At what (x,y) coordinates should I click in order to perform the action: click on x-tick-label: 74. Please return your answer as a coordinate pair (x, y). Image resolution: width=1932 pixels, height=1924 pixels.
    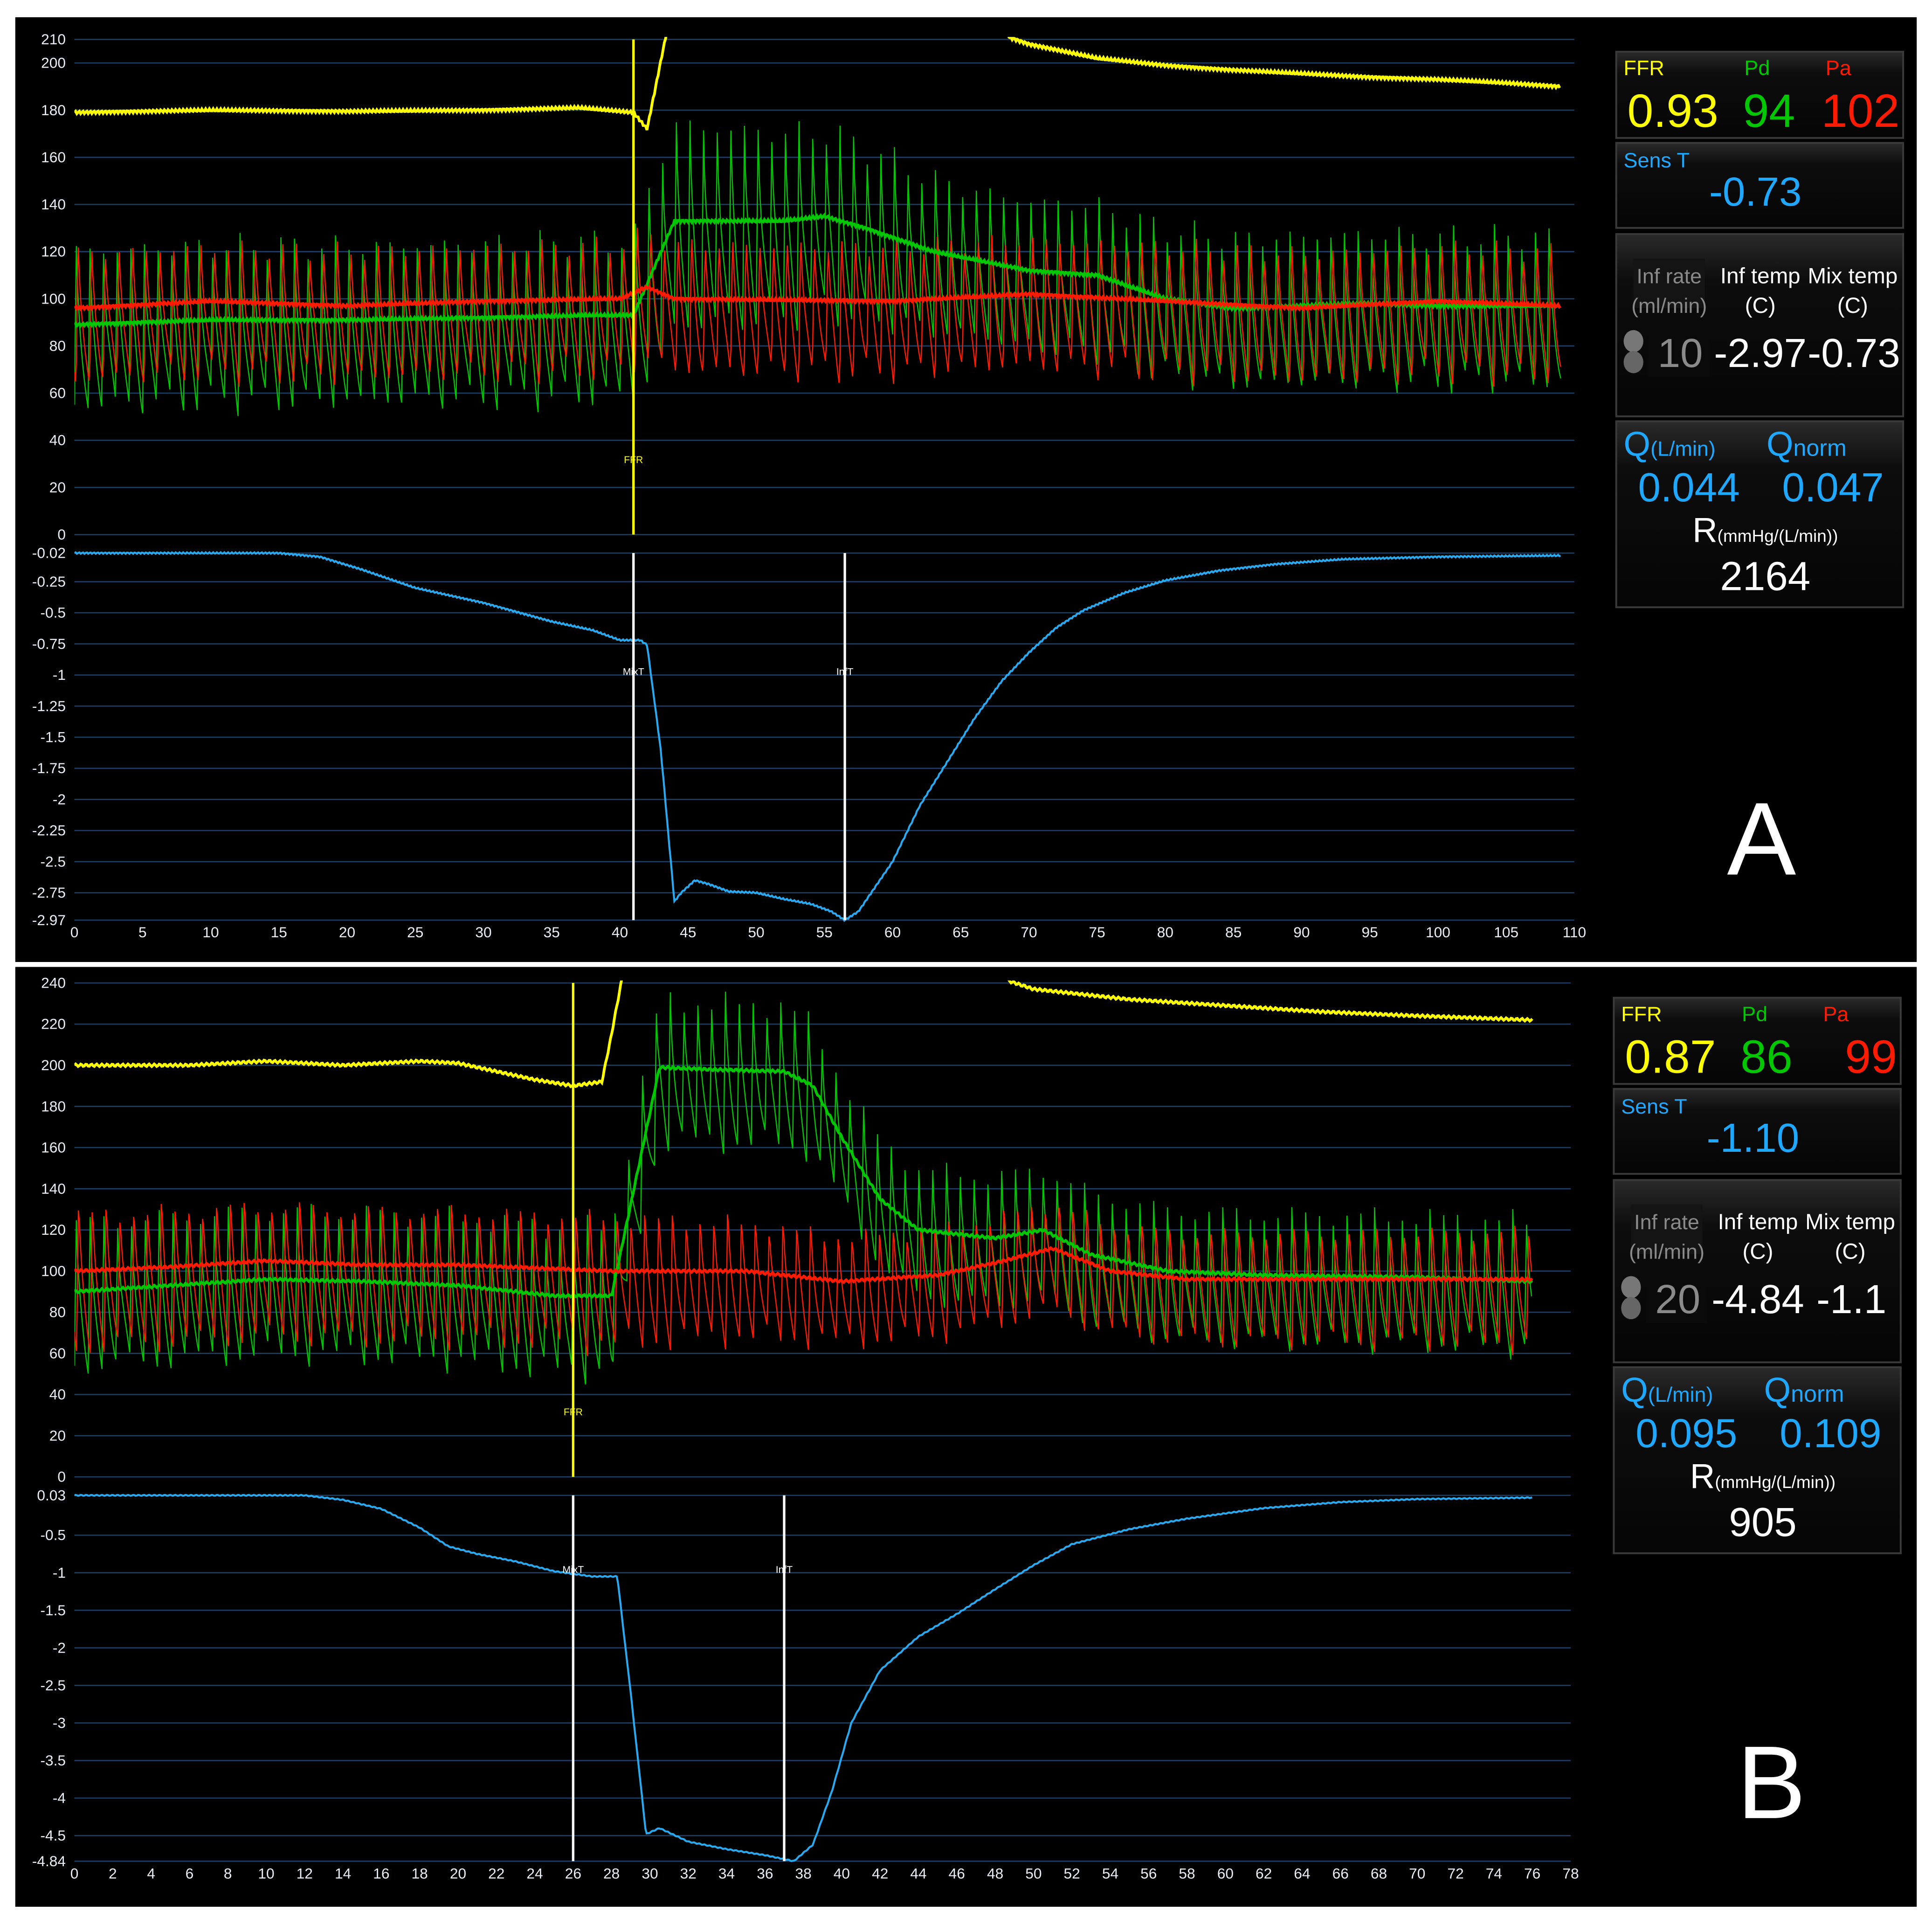
    Looking at the image, I should click on (1494, 1873).